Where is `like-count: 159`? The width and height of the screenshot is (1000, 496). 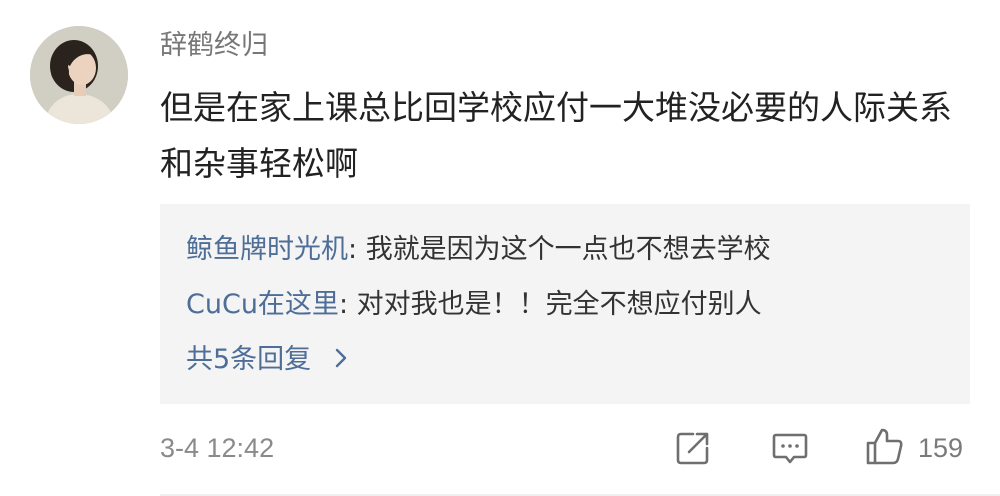
like-count: 159 is located at coordinates (941, 447).